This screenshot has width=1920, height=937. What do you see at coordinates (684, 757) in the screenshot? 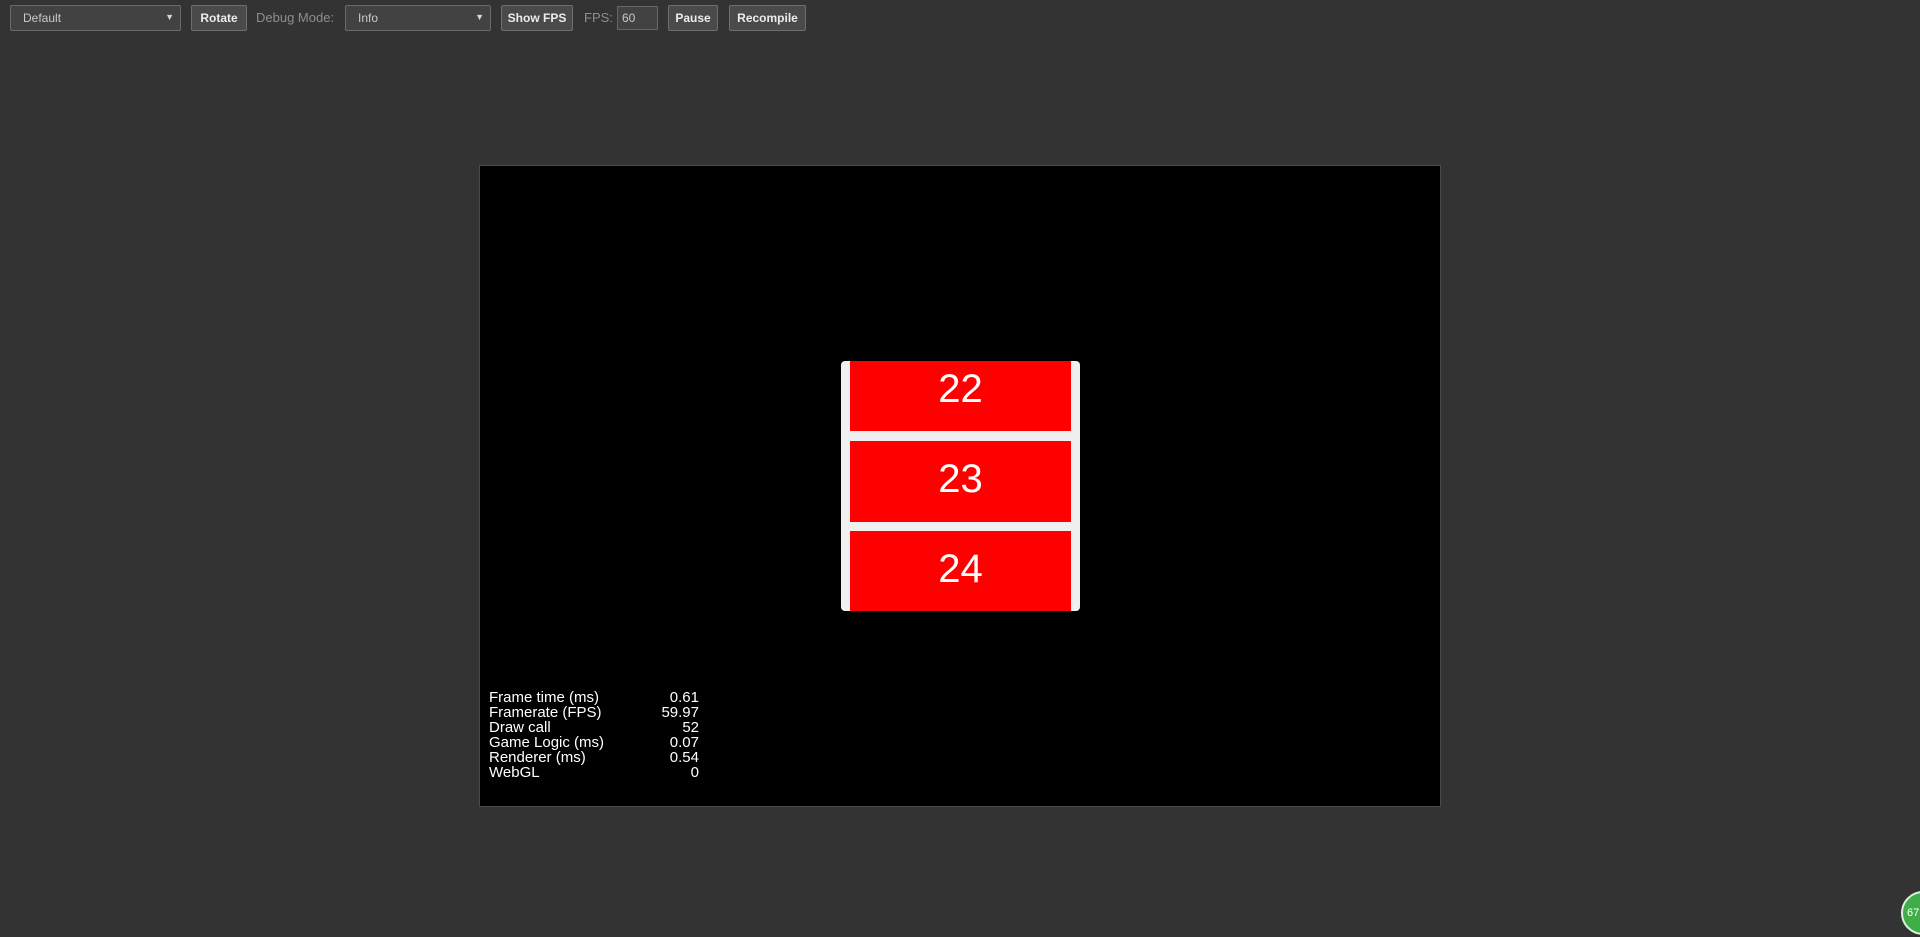
I see `stat-value: 0.54` at bounding box center [684, 757].